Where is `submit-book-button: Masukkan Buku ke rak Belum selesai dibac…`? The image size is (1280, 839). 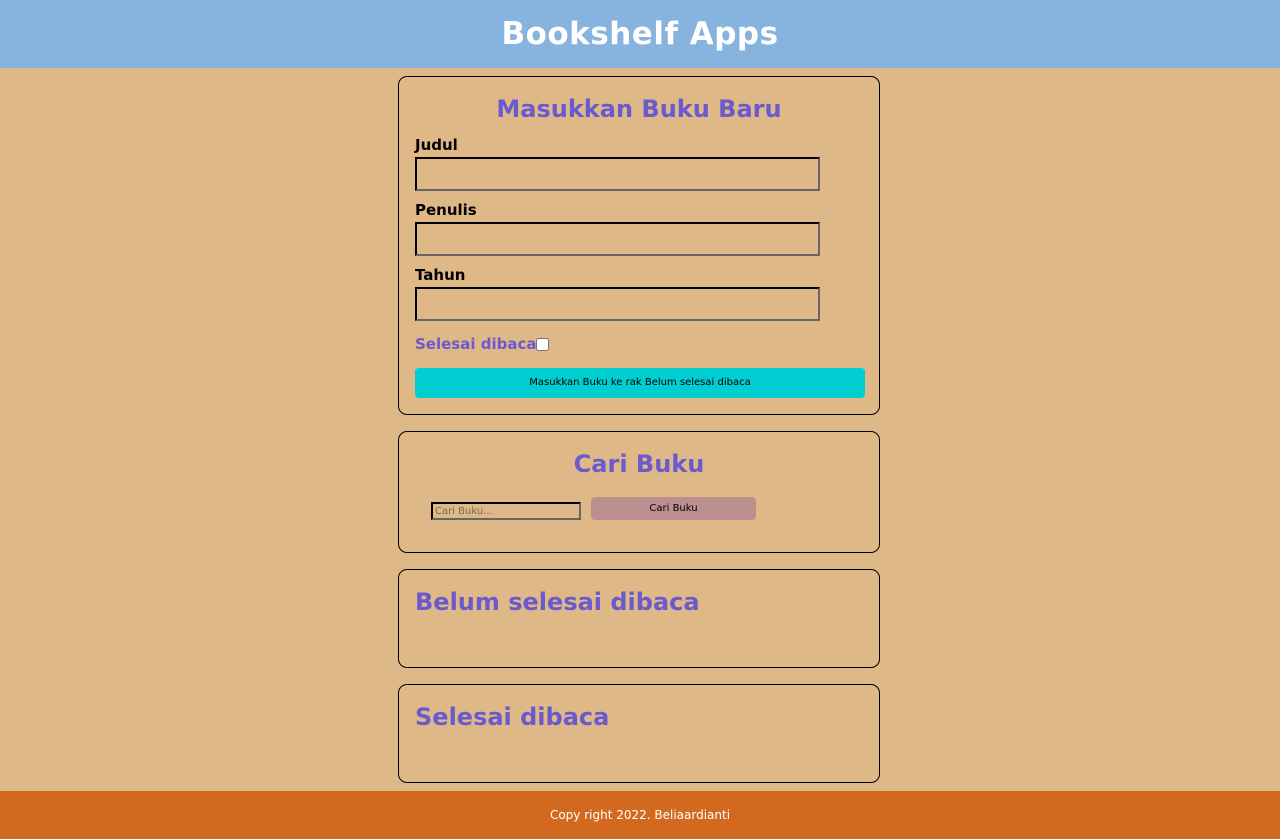
submit-book-button: Masukkan Buku ke rak Belum selesai dibac… is located at coordinates (640, 383).